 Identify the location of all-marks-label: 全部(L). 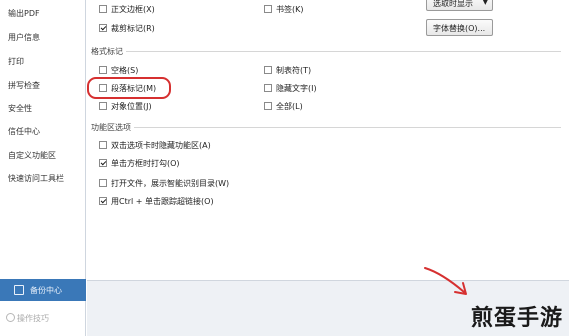
(289, 106).